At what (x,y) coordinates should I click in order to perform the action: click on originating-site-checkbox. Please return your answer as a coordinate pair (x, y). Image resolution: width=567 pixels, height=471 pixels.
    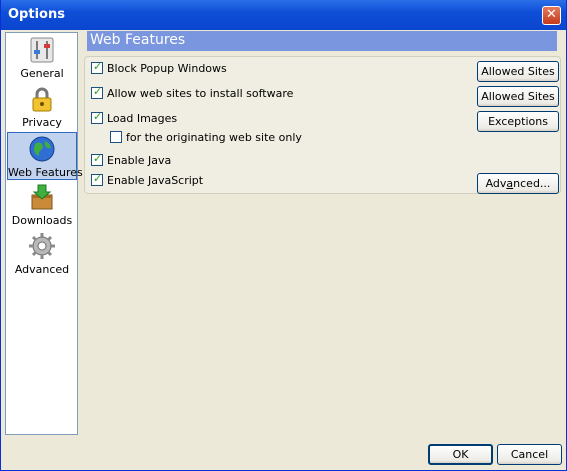
    Looking at the image, I should click on (116, 137).